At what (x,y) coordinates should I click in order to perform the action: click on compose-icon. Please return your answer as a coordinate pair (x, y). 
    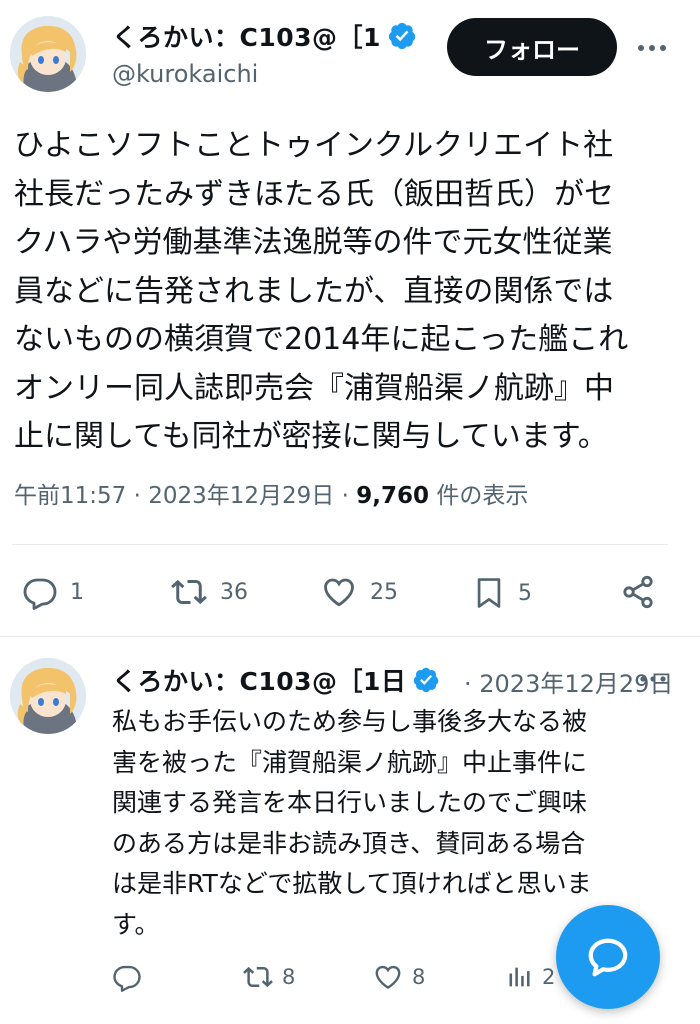
    Looking at the image, I should click on (608, 957).